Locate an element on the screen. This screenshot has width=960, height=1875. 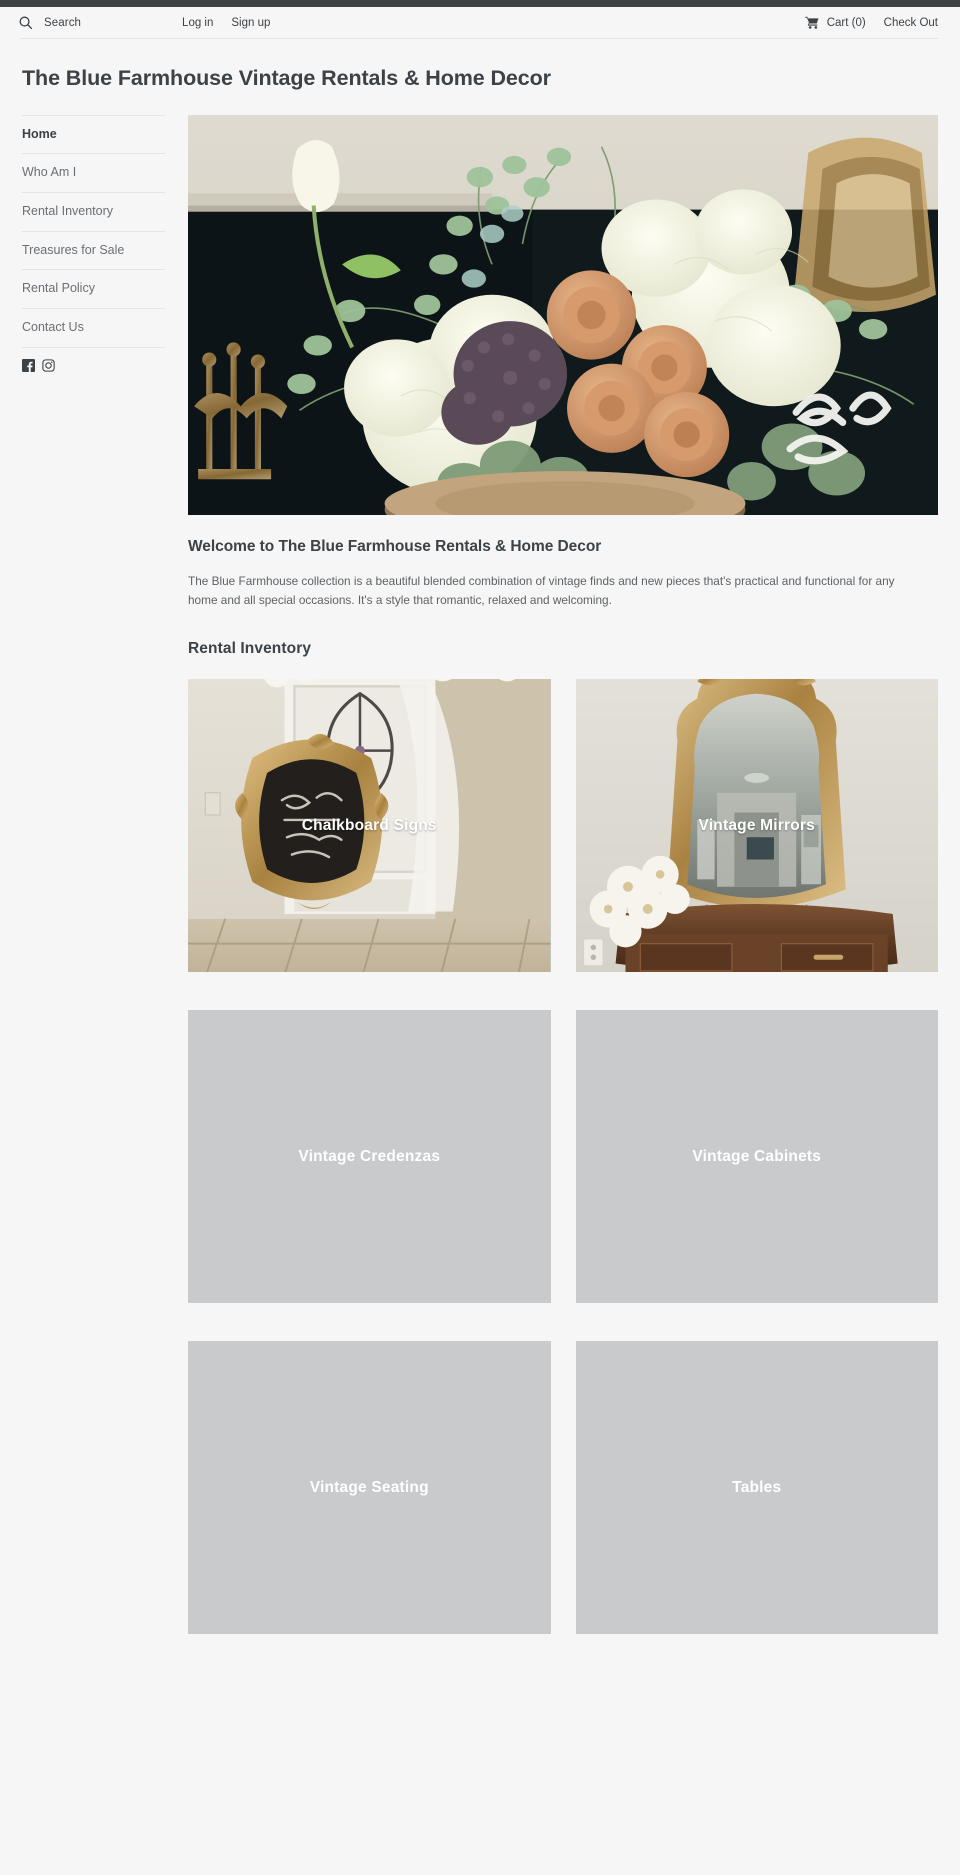
sidebar-link-home: Home is located at coordinates (93, 135).